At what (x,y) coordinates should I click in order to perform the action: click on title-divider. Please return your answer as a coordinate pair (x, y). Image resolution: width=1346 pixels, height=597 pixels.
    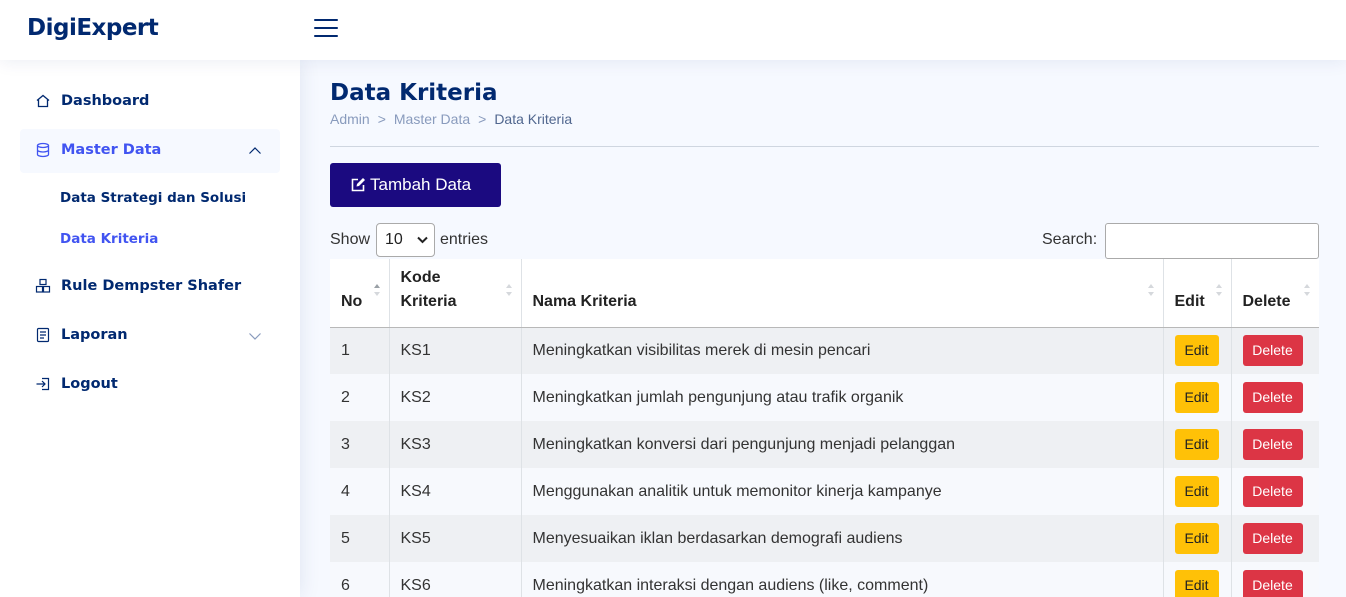
    Looking at the image, I should click on (824, 146).